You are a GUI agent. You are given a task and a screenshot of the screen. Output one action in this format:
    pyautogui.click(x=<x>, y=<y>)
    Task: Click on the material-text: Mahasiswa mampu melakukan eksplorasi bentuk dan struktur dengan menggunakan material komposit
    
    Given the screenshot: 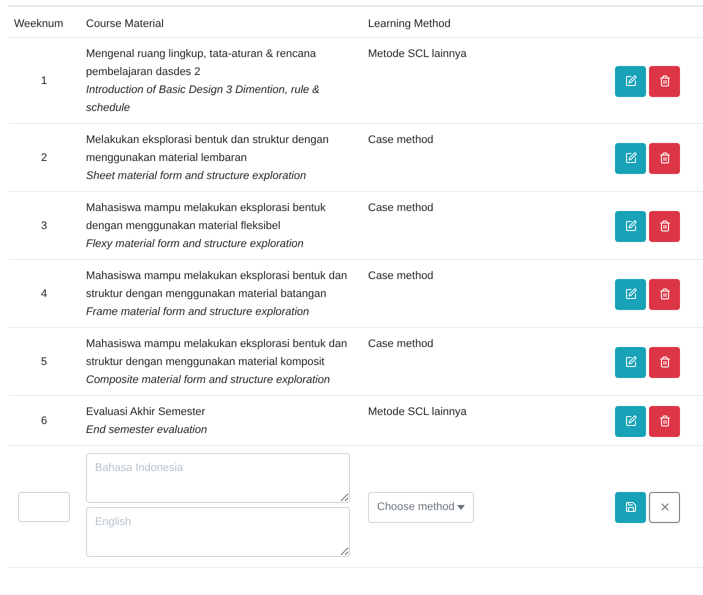 What is the action you would take?
    pyautogui.click(x=217, y=353)
    